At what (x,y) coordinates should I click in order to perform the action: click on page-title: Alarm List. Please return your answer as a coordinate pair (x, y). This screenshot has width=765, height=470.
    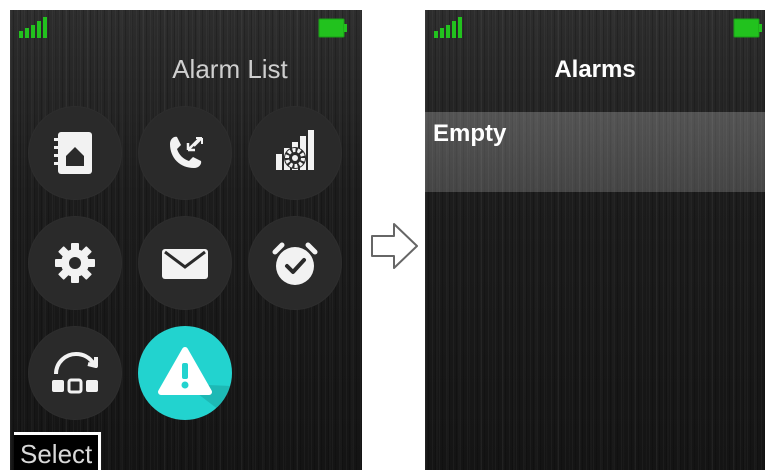
    Looking at the image, I should click on (230, 69).